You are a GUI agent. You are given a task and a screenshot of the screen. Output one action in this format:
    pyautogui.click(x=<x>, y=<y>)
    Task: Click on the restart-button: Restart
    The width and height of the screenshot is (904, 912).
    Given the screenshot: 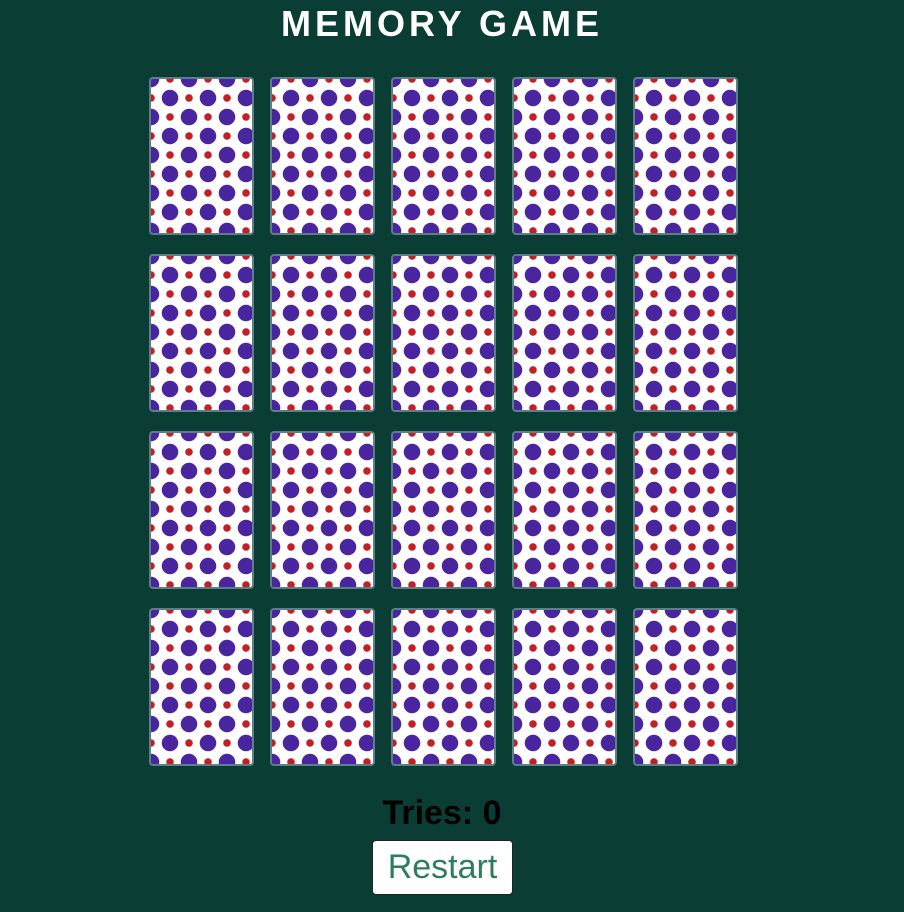 What is the action you would take?
    pyautogui.click(x=442, y=867)
    